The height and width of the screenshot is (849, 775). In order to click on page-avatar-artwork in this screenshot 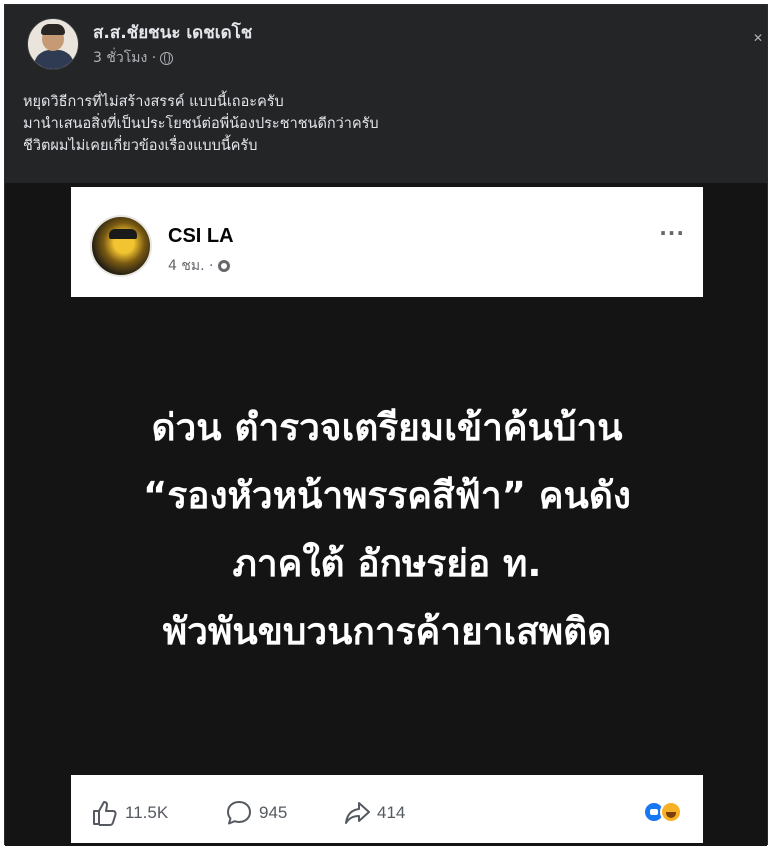, I will do `click(121, 246)`.